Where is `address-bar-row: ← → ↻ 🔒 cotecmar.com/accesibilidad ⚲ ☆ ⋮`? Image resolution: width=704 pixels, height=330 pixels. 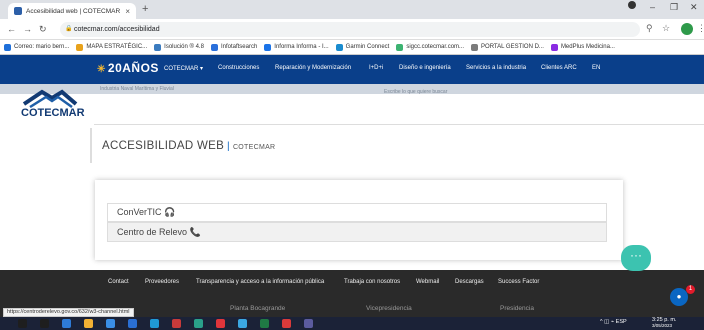
address-bar-row: ← → ↻ 🔒 cotecmar.com/accesibilidad ⚲ ☆ ⋮ is located at coordinates (352, 29).